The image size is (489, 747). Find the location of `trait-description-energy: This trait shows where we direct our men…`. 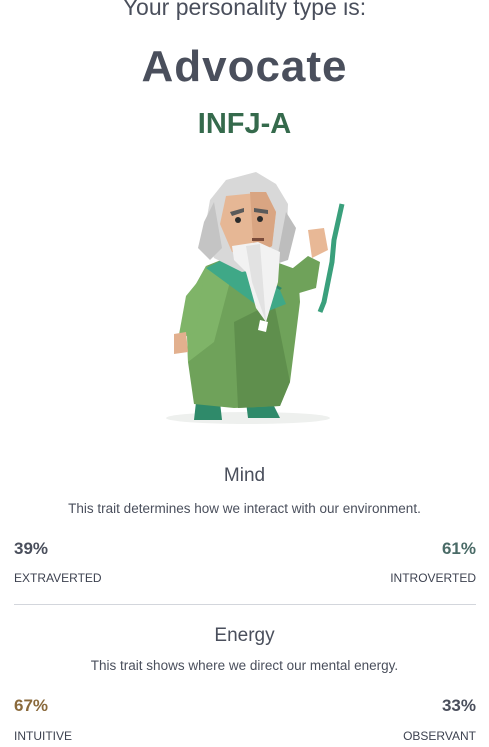

trait-description-energy: This trait shows where we direct our men… is located at coordinates (244, 665).